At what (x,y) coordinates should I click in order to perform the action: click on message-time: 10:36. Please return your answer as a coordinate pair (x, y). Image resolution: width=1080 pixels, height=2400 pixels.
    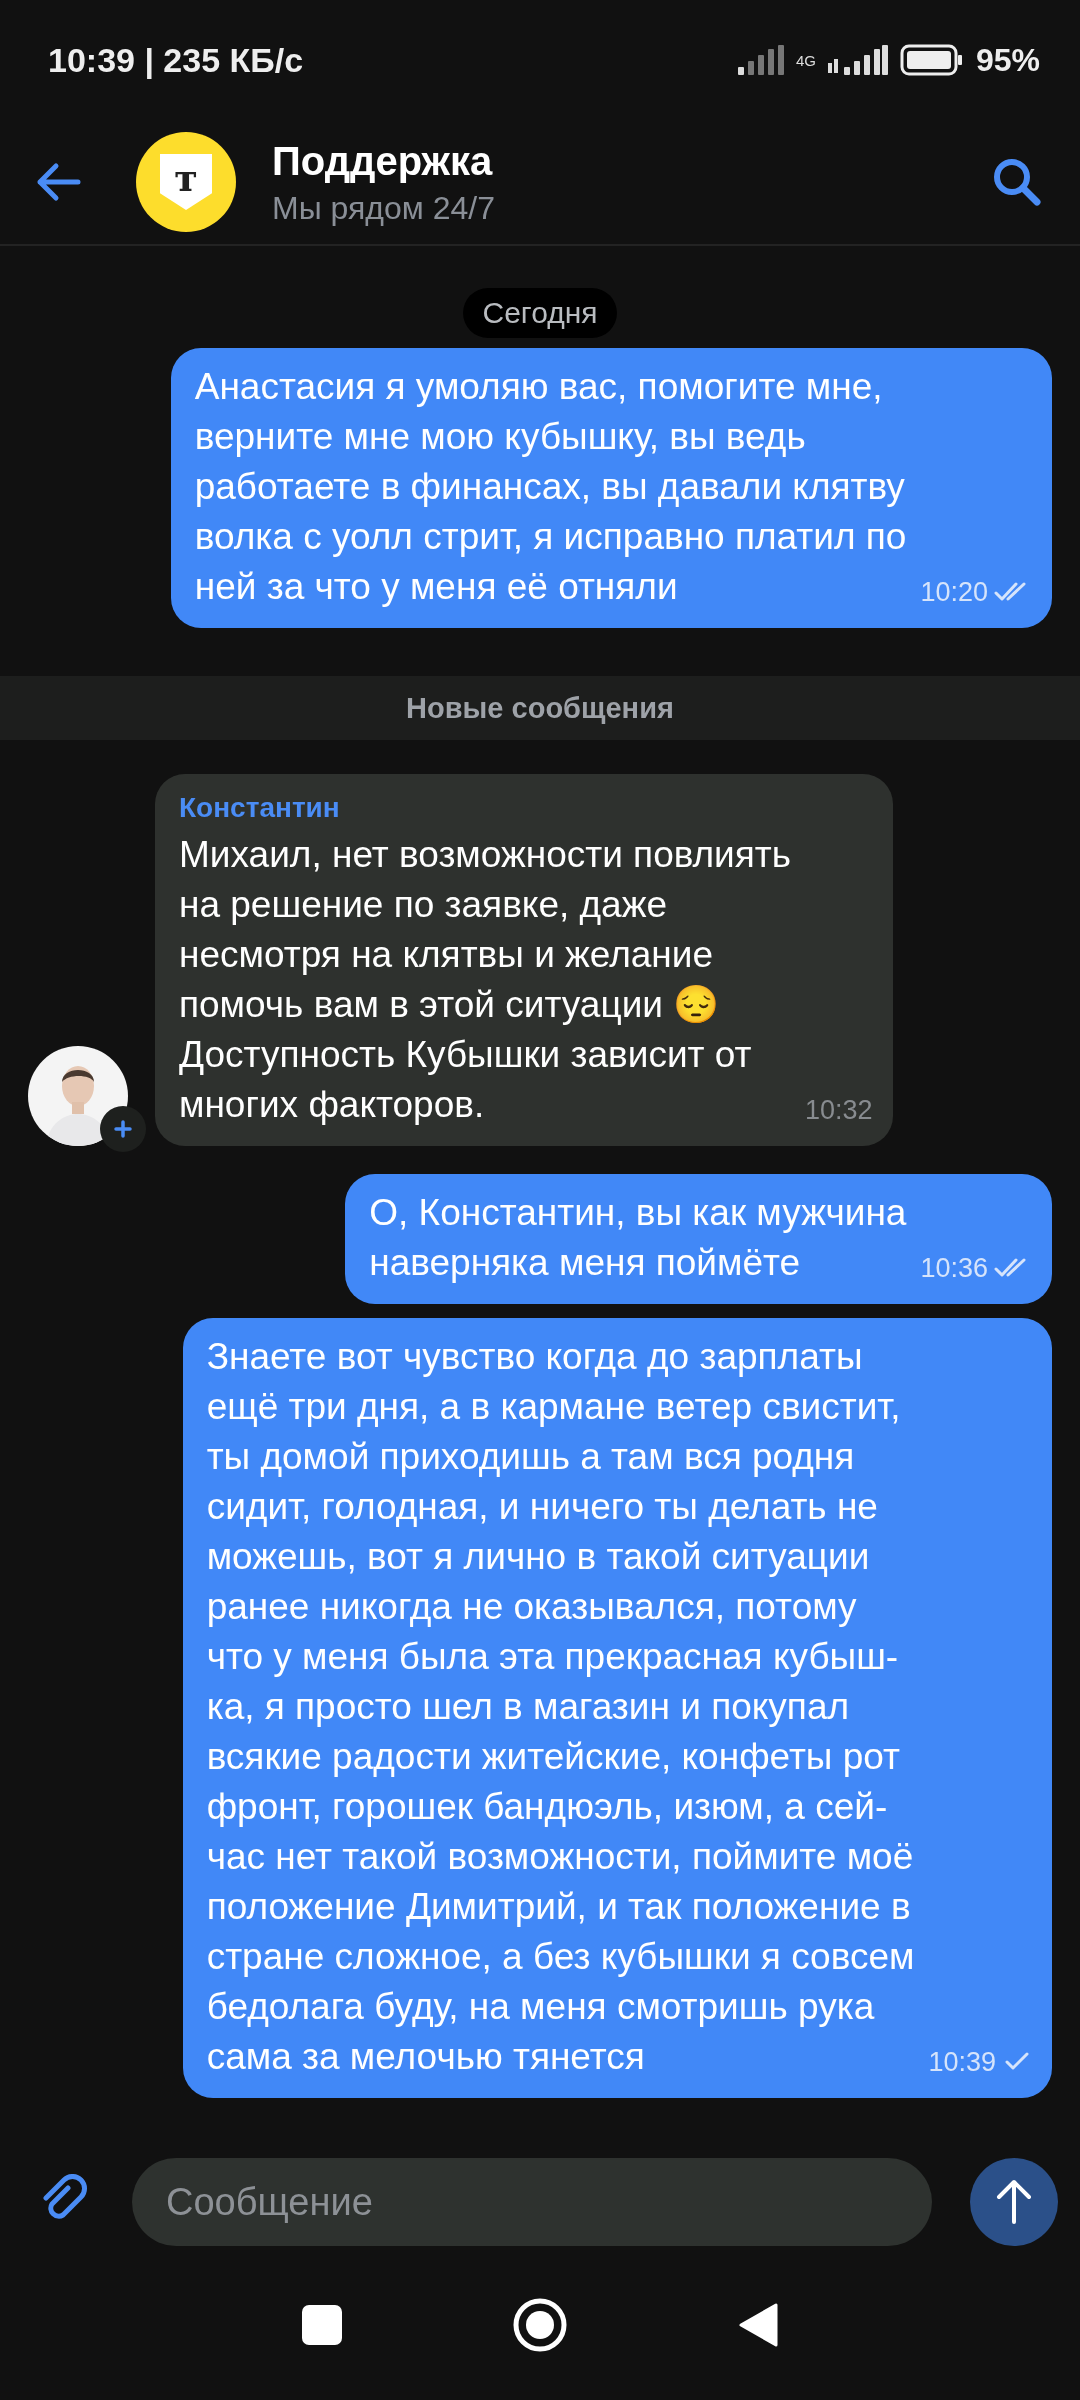
    Looking at the image, I should click on (954, 1268).